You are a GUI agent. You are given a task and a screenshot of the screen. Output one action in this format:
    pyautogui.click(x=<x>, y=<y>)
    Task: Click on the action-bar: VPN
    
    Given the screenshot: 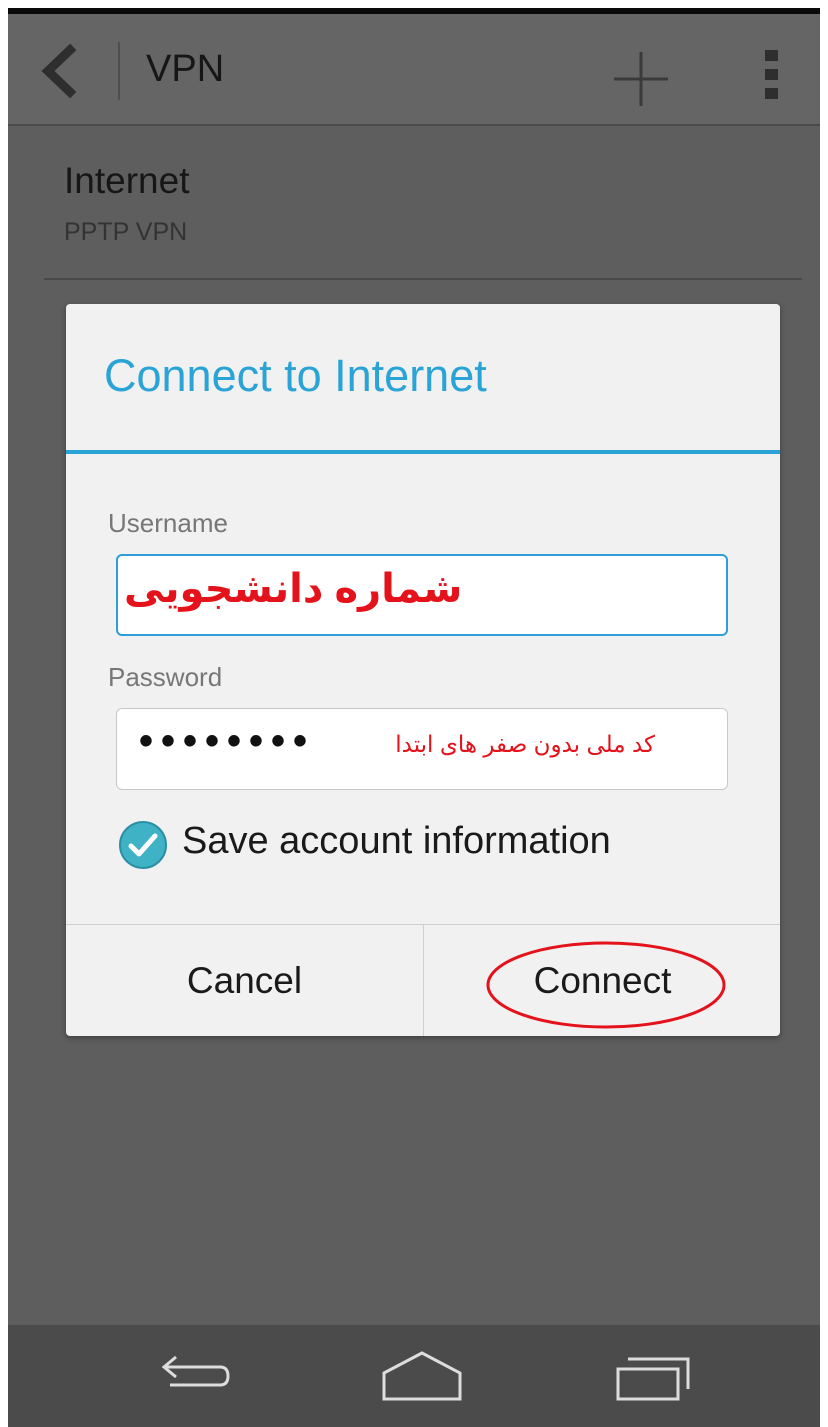 What is the action you would take?
    pyautogui.click(x=414, y=70)
    